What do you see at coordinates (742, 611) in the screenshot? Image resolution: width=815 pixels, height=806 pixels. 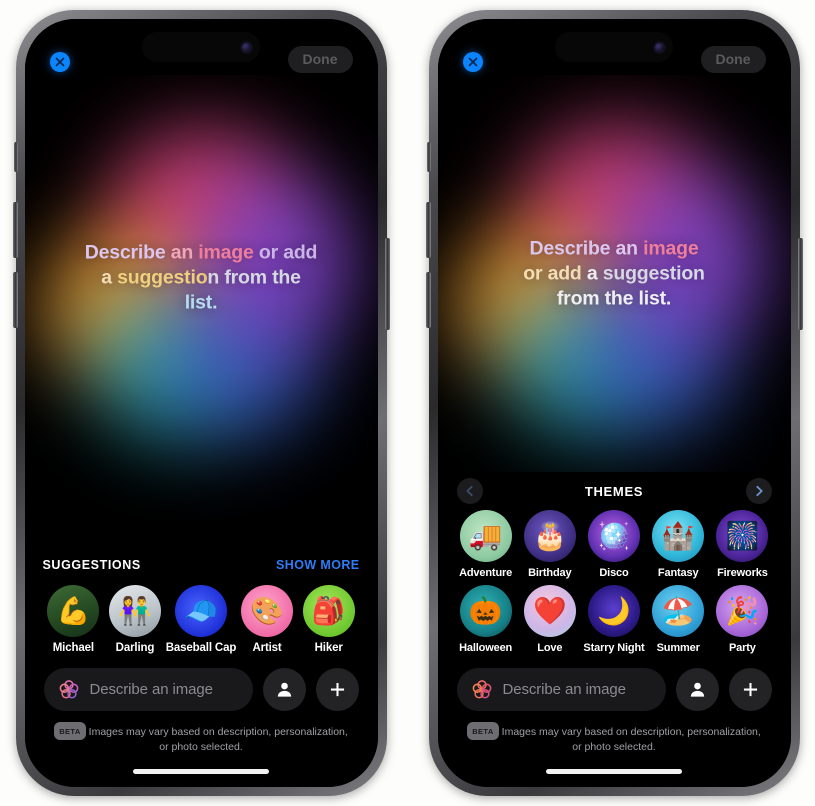 I see `party-popper-icon: 🎉` at bounding box center [742, 611].